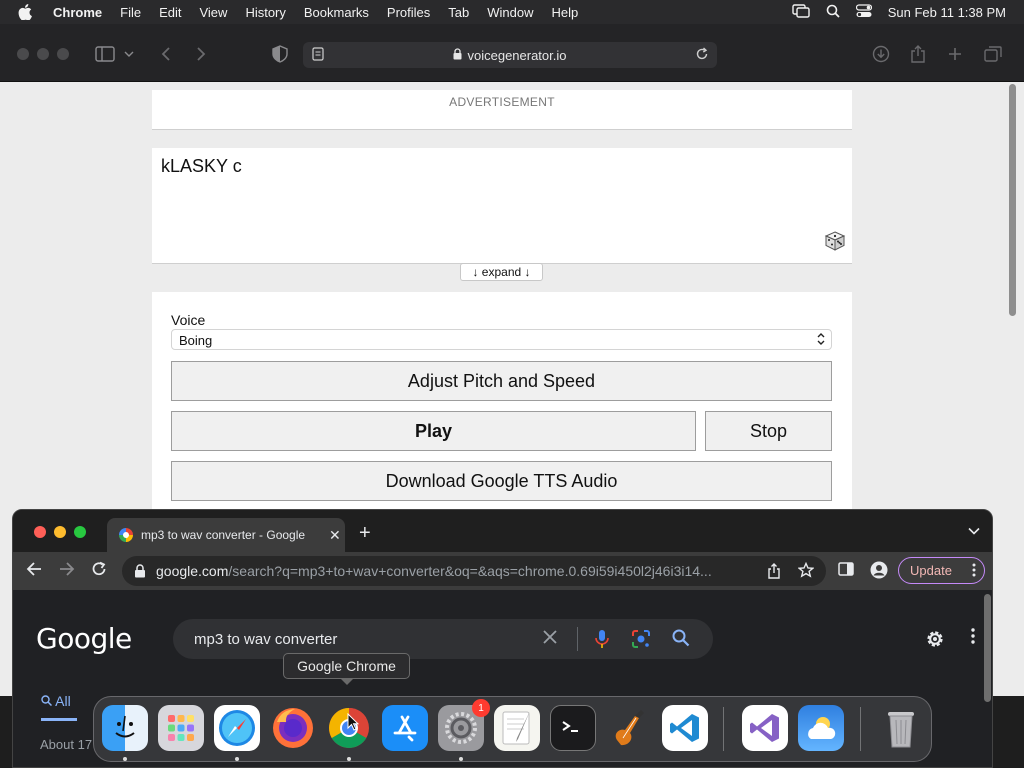  I want to click on dock-safari-icon, so click(237, 728).